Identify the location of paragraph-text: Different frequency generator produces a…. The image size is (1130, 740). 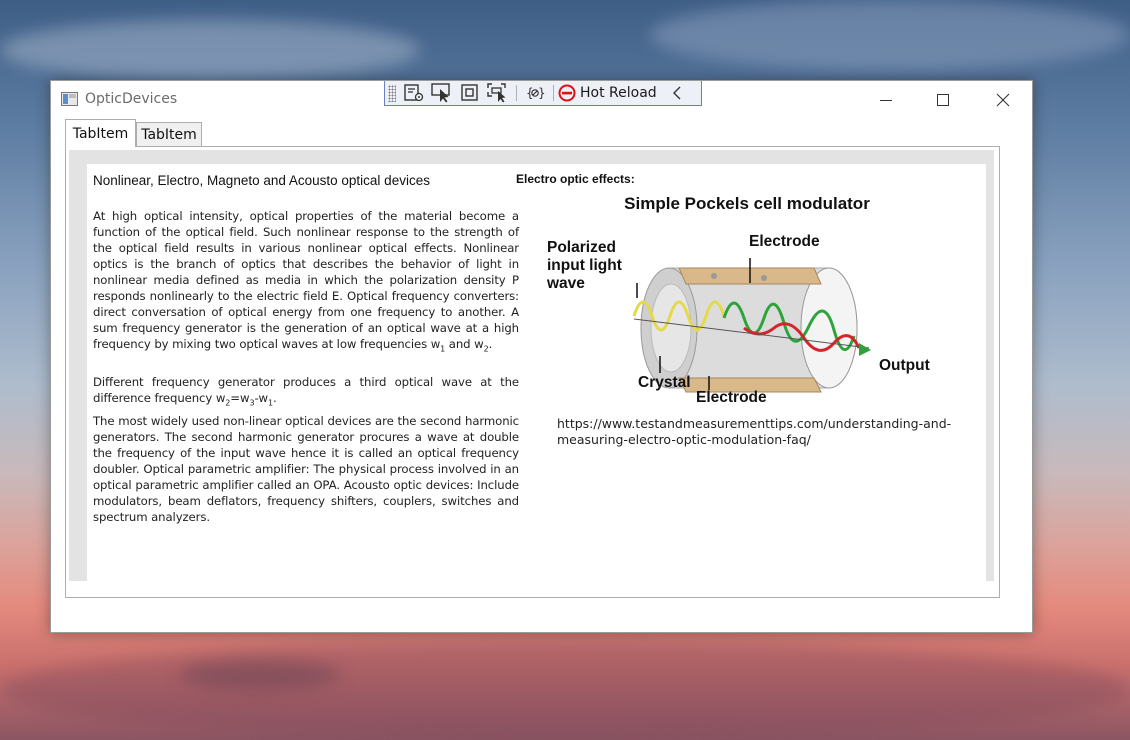
(306, 390).